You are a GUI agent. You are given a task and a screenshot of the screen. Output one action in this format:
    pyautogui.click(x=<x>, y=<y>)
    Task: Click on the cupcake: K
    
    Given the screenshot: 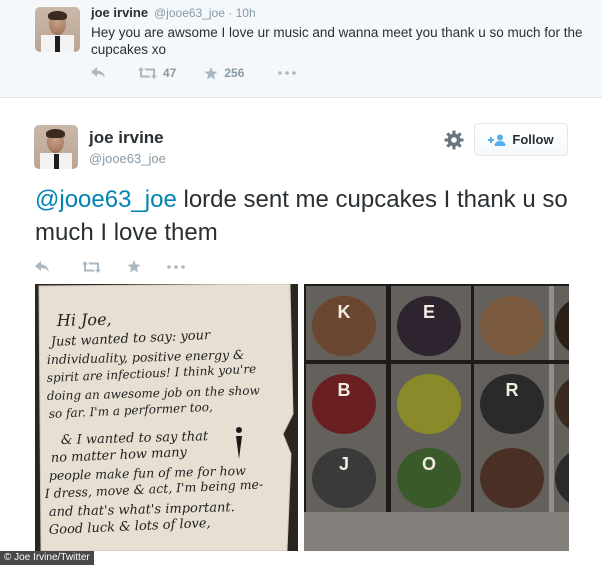 What is the action you would take?
    pyautogui.click(x=346, y=323)
    